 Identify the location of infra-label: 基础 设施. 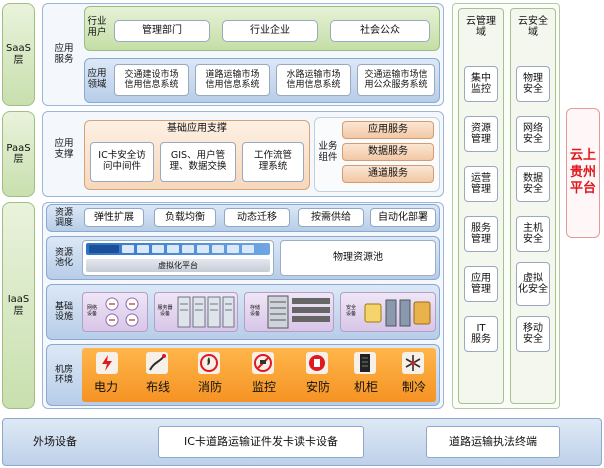
(63, 311).